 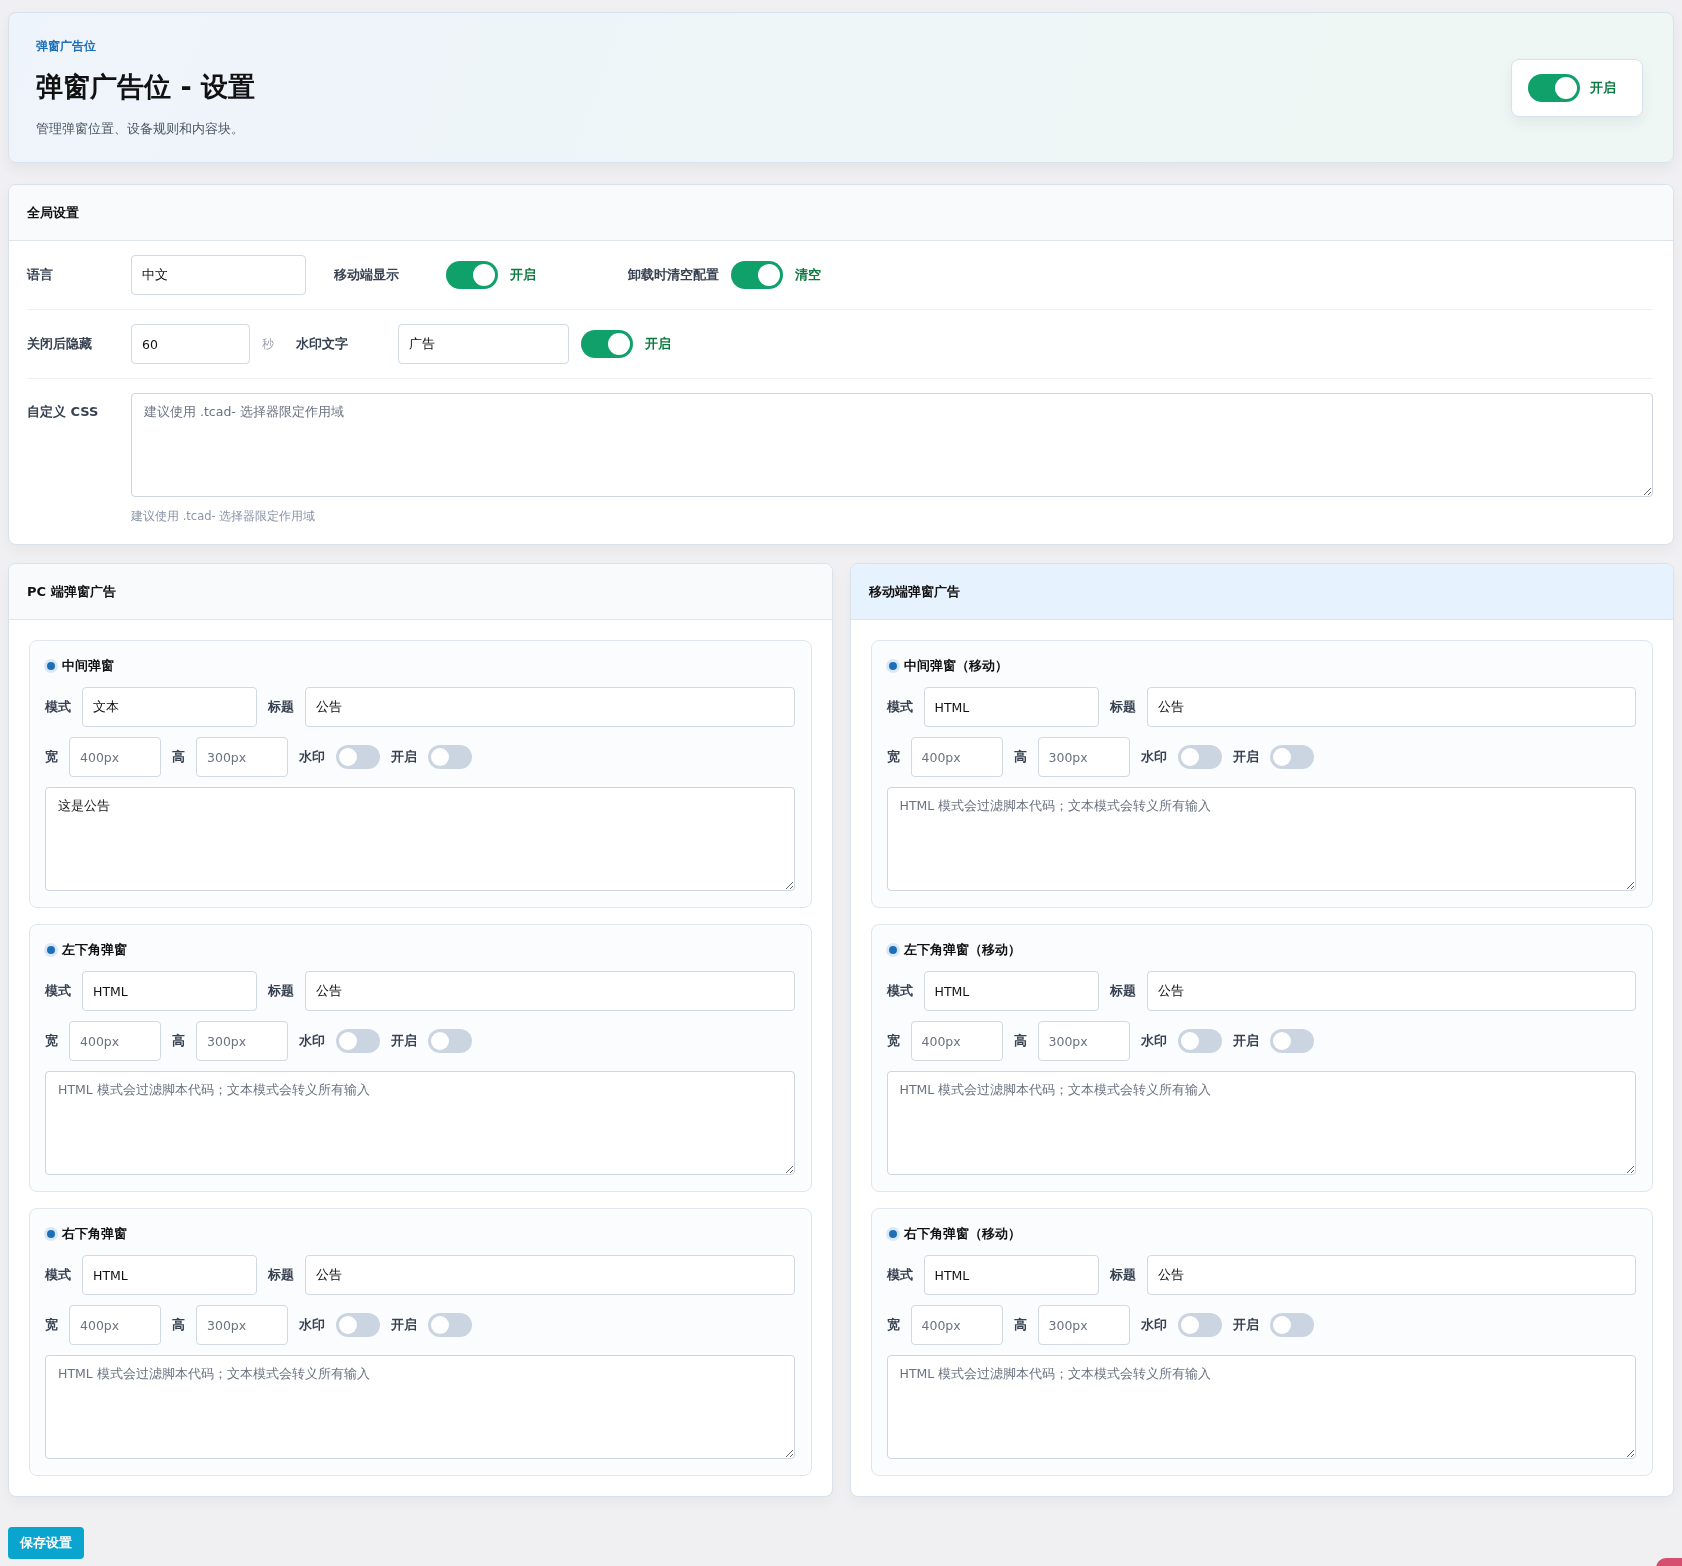 I want to click on card-title: 右下角弹窗, so click(x=94, y=1234).